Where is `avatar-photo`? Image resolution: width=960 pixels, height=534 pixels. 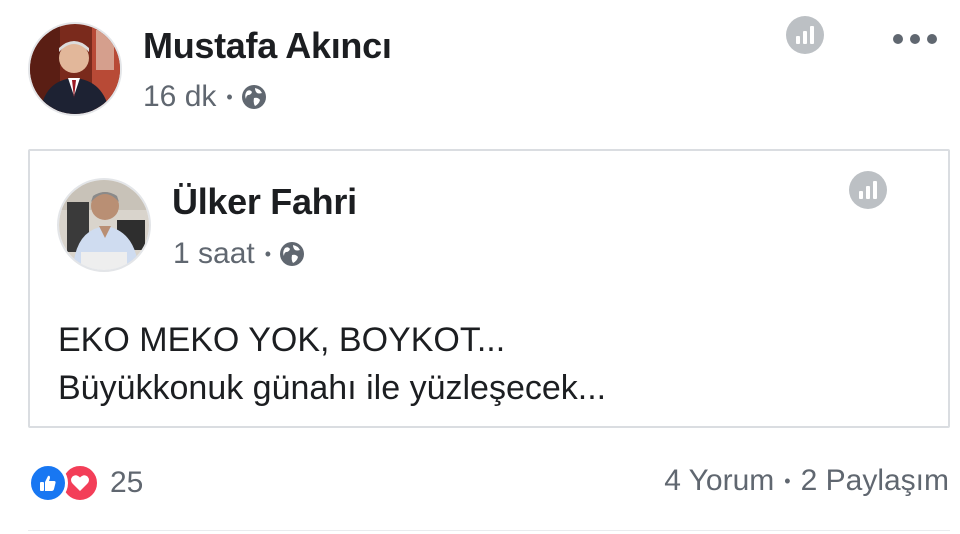
avatar-photo is located at coordinates (75, 69).